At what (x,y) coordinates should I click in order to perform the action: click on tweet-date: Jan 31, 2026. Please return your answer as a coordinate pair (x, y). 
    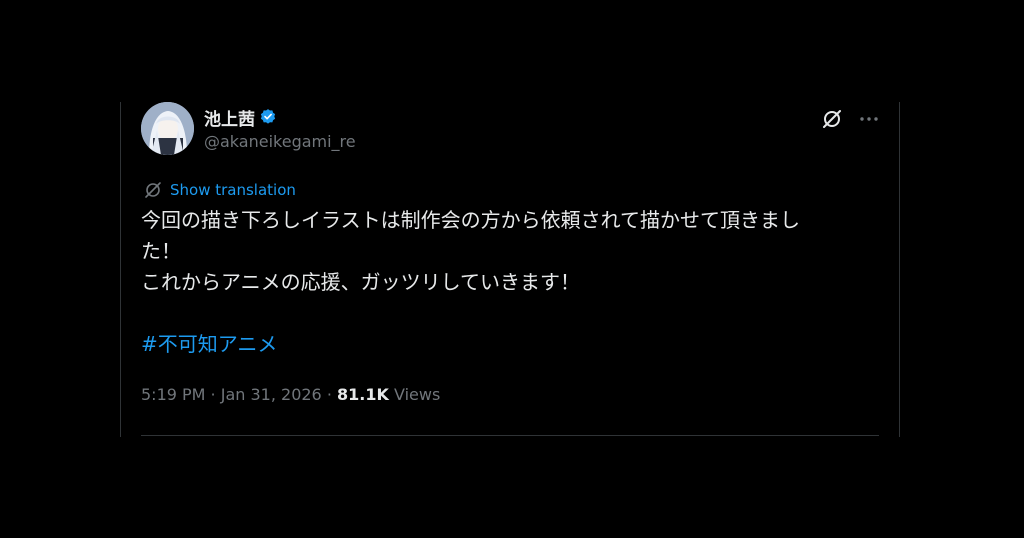
    Looking at the image, I should click on (271, 394).